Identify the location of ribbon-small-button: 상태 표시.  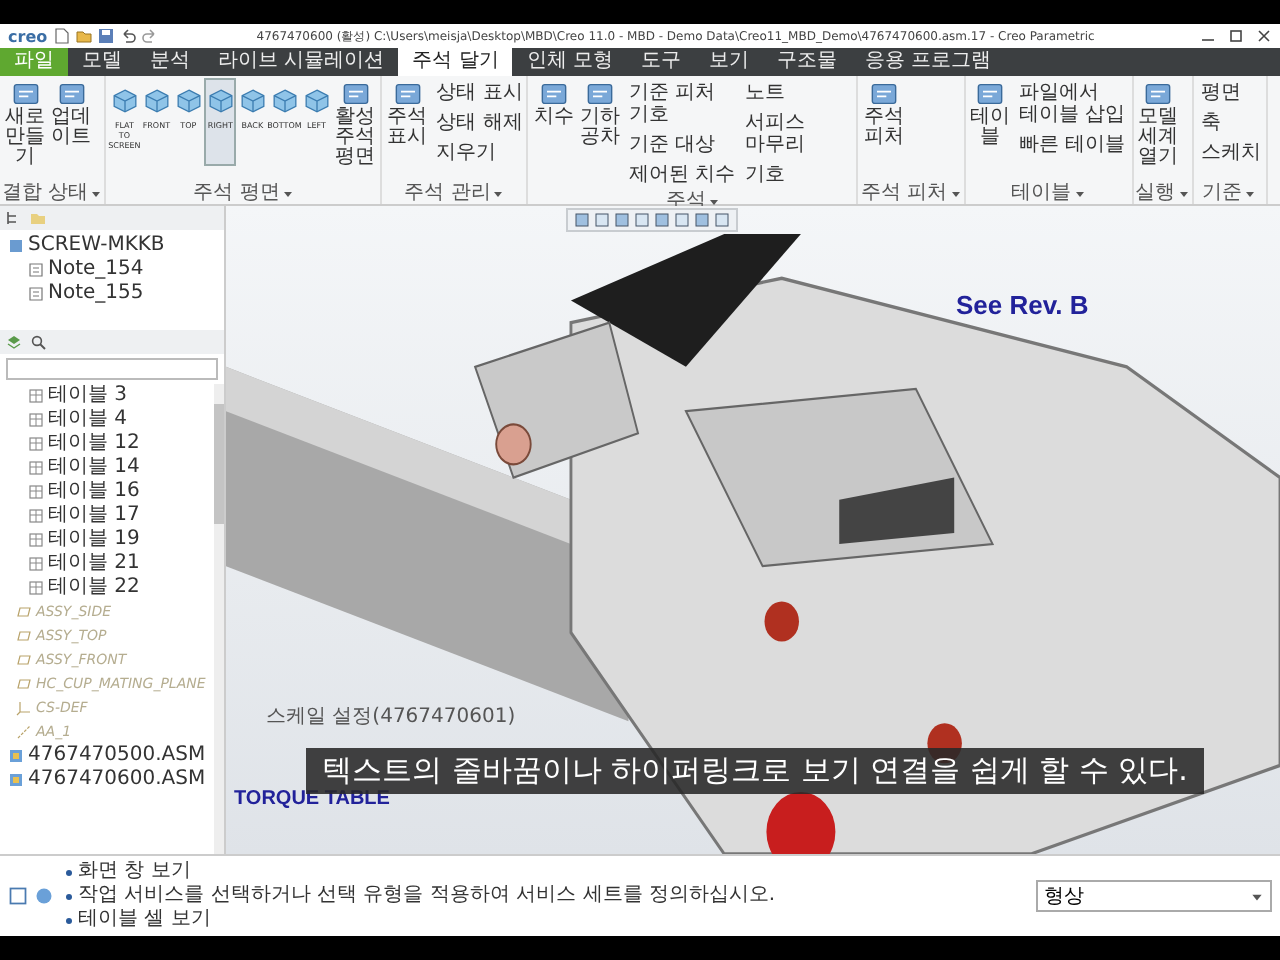
(477, 93).